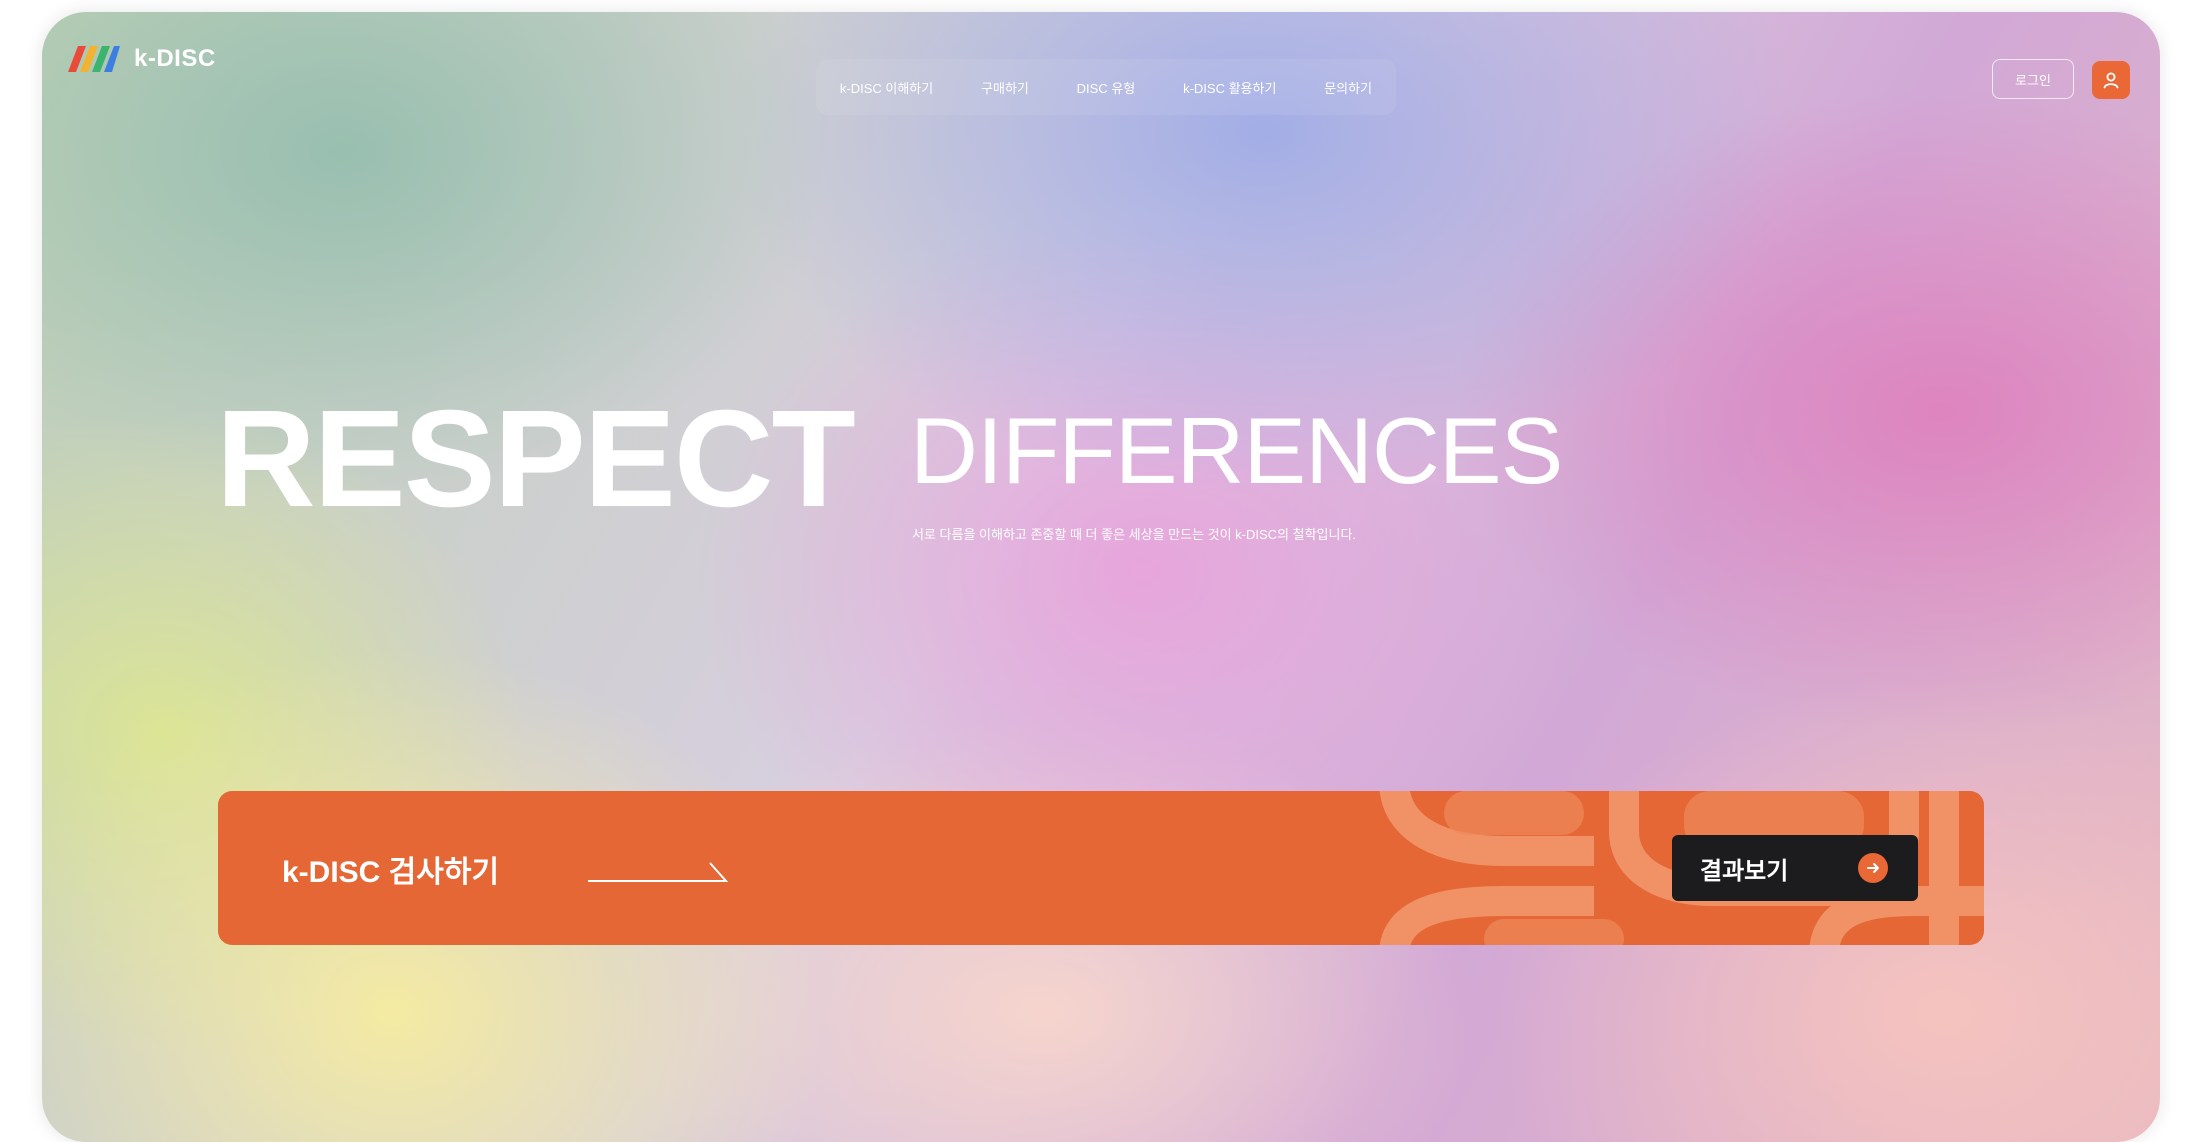 The height and width of the screenshot is (1142, 2188). What do you see at coordinates (1101, 868) in the screenshot?
I see `disc-test-banner: k-DISC 검사하기 결과보기` at bounding box center [1101, 868].